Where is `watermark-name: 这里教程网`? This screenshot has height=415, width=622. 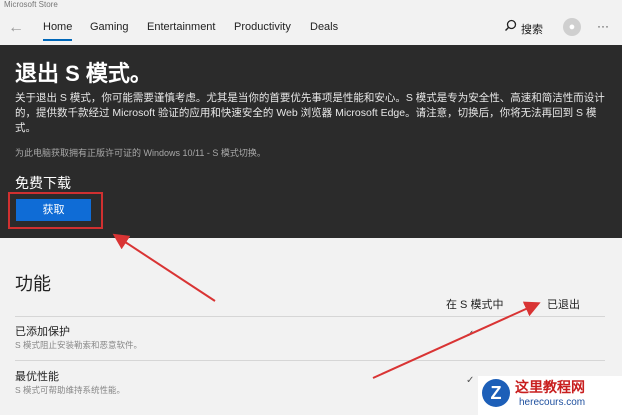
watermark-name: 这里教程网 is located at coordinates (550, 388).